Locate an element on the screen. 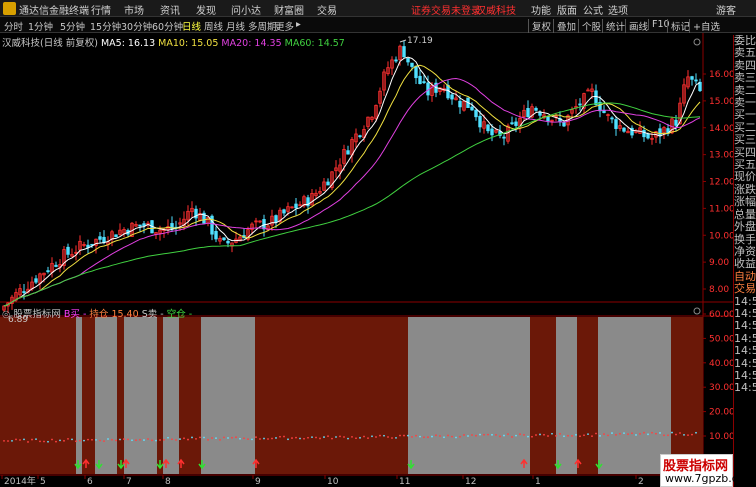 The image size is (756, 487). ma10-value: MA10: 15.05 is located at coordinates (188, 43).